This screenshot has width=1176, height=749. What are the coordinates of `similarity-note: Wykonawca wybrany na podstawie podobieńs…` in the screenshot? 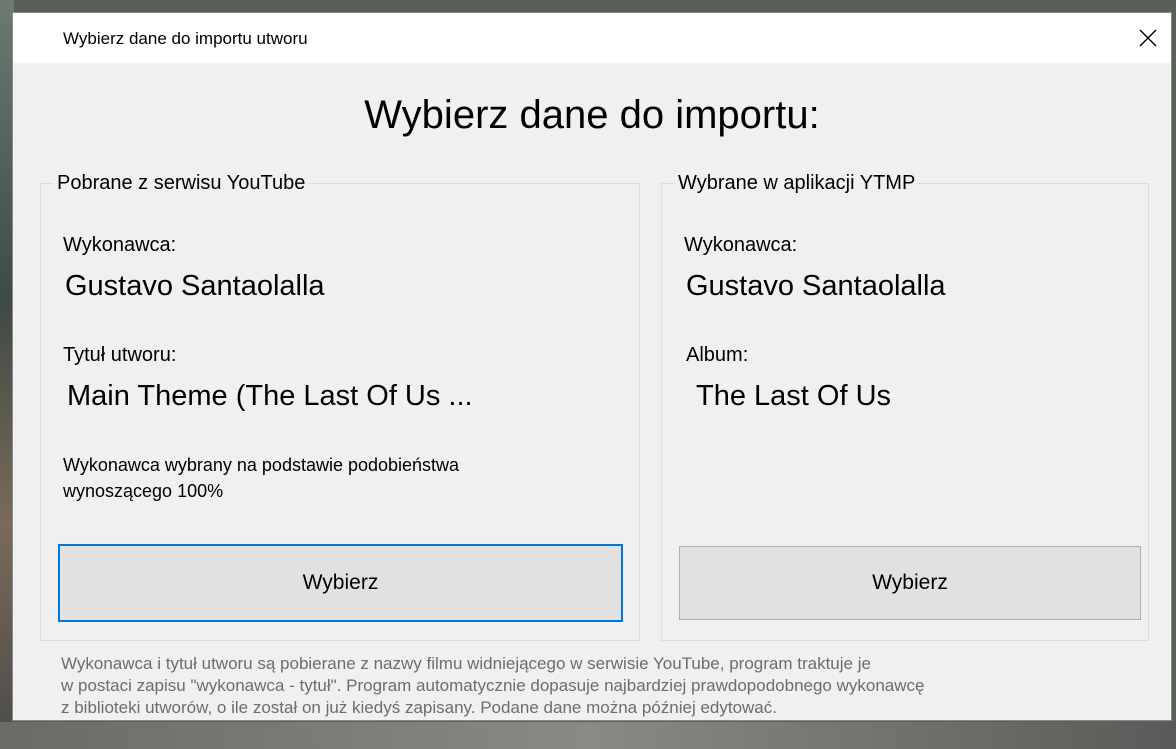 It's located at (261, 478).